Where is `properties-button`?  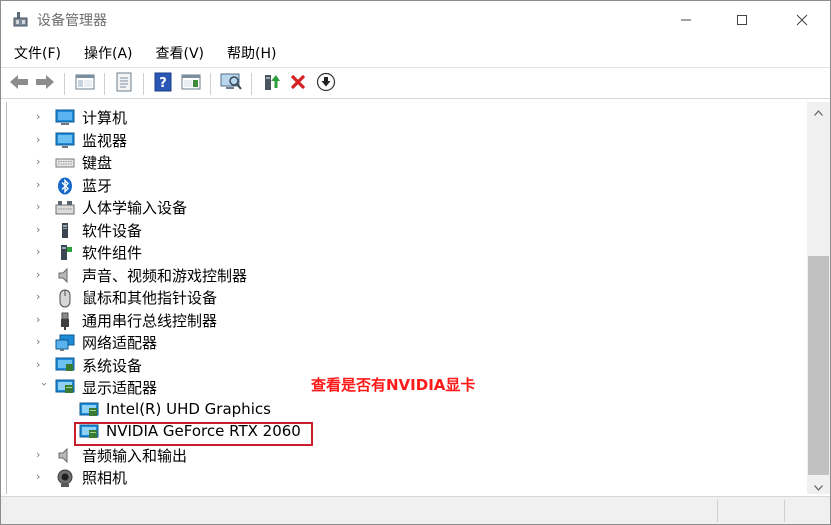 properties-button is located at coordinates (124, 83).